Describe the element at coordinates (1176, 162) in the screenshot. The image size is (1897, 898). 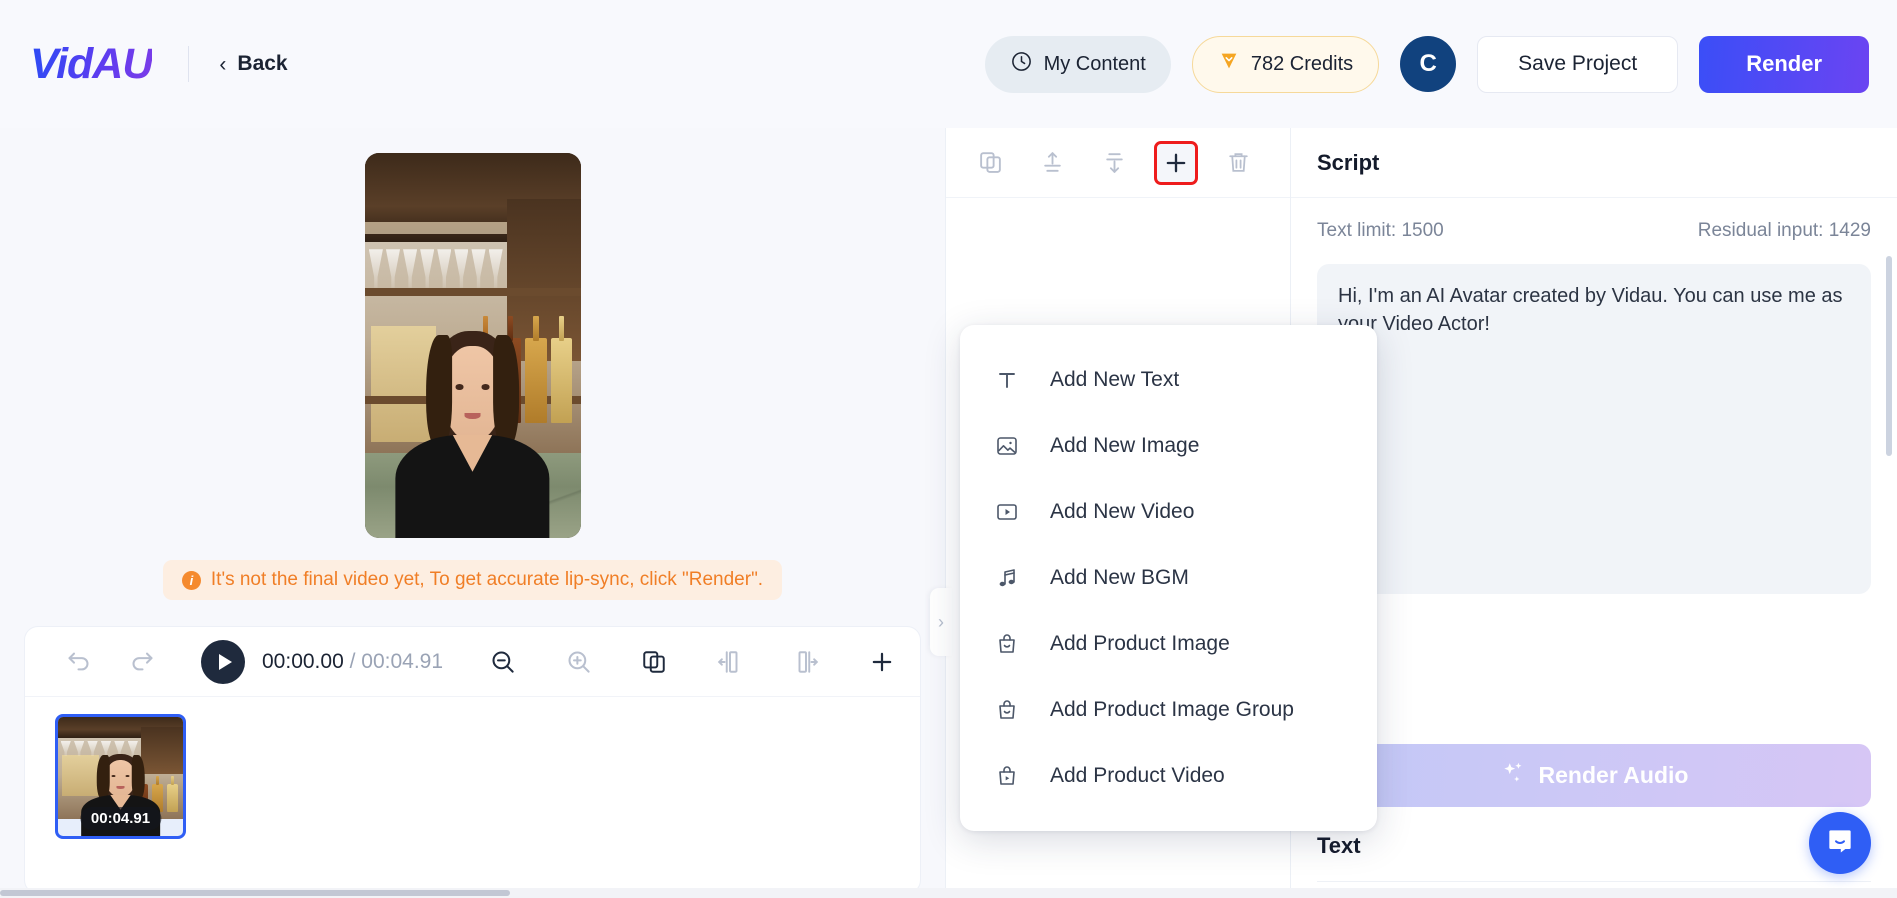
I see `add-element-button` at that location.